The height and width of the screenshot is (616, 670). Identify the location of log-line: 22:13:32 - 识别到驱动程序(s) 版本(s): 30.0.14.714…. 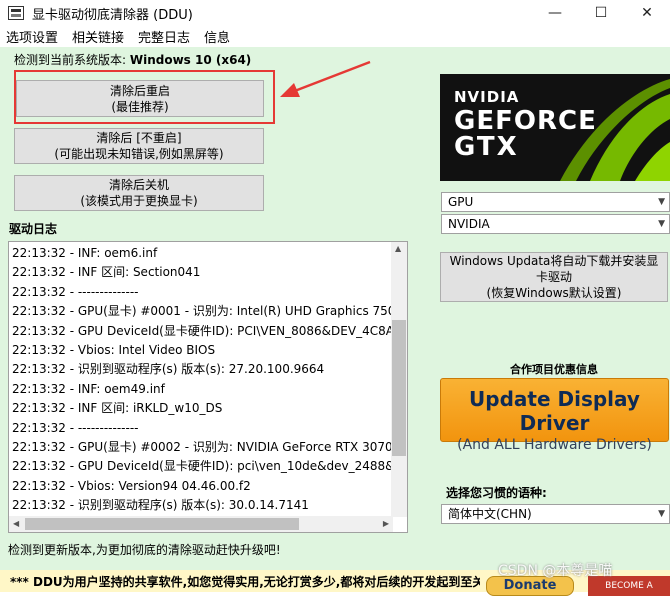
(160, 505).